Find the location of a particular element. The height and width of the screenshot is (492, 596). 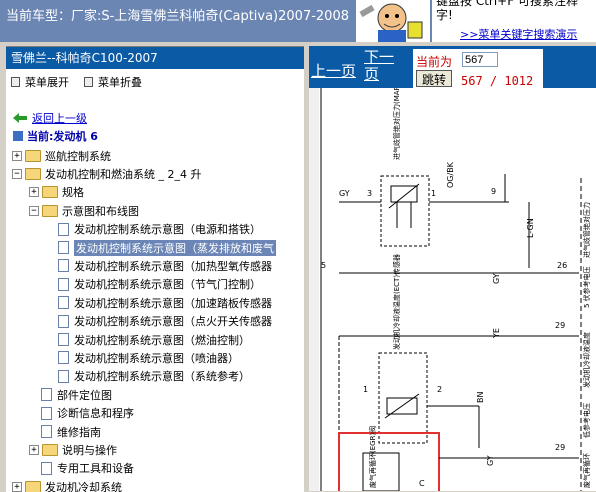

tree-item-label: 巡航控制系统 is located at coordinates (78, 156).